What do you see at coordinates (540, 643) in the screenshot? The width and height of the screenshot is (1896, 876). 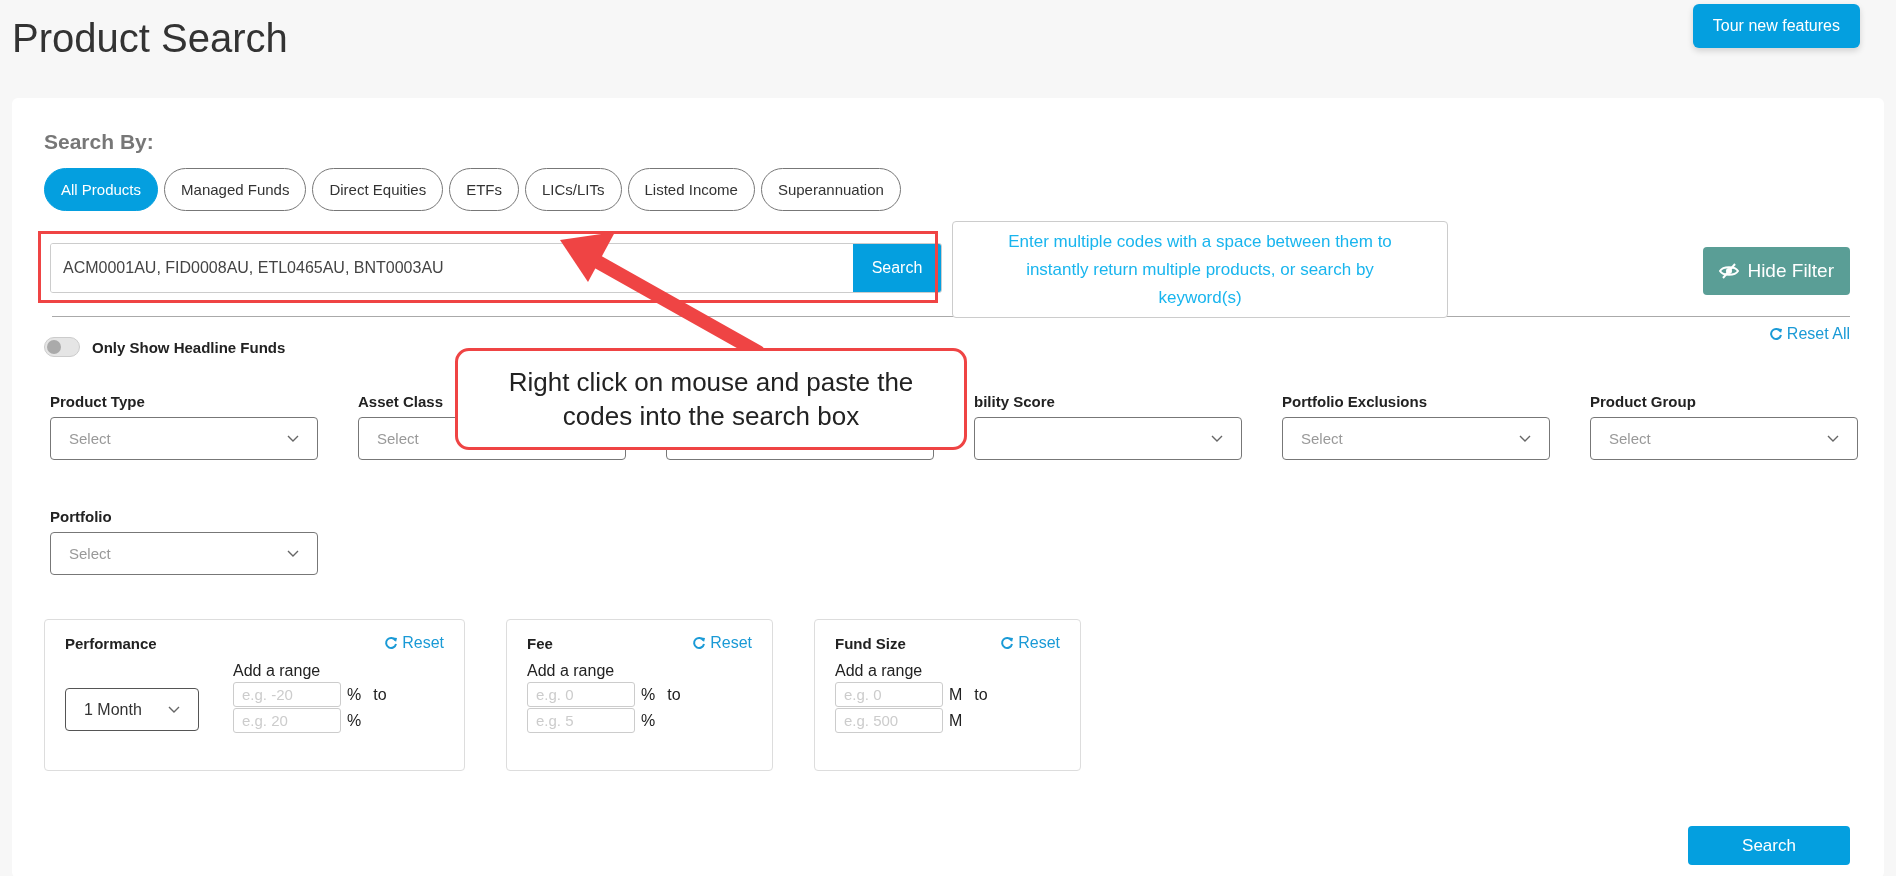 I see `panel-title: Fee` at bounding box center [540, 643].